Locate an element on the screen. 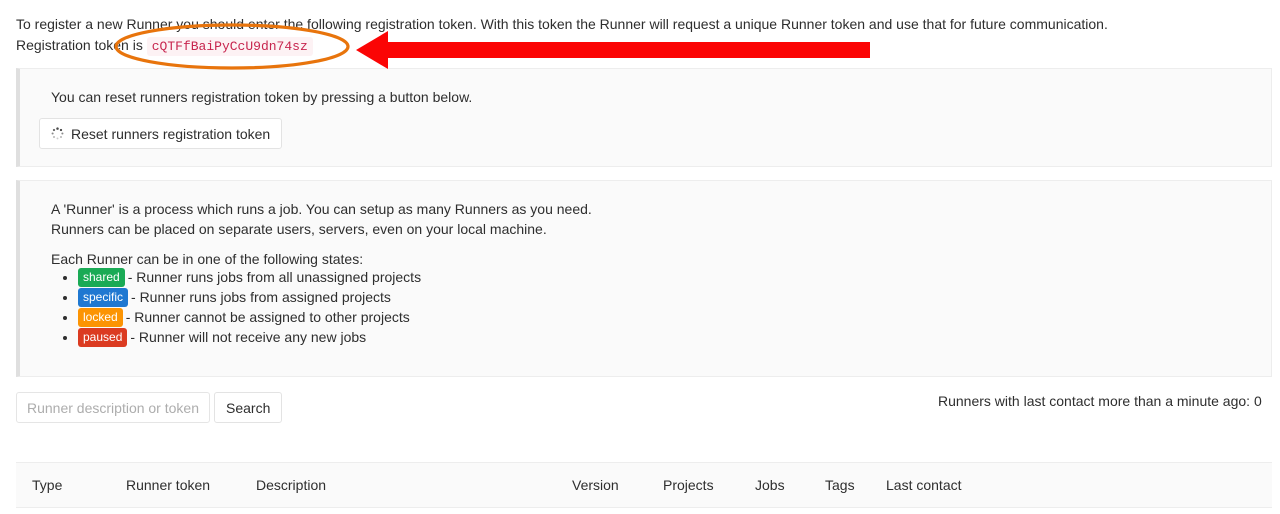  column-header-tags: Tags is located at coordinates (855, 485).